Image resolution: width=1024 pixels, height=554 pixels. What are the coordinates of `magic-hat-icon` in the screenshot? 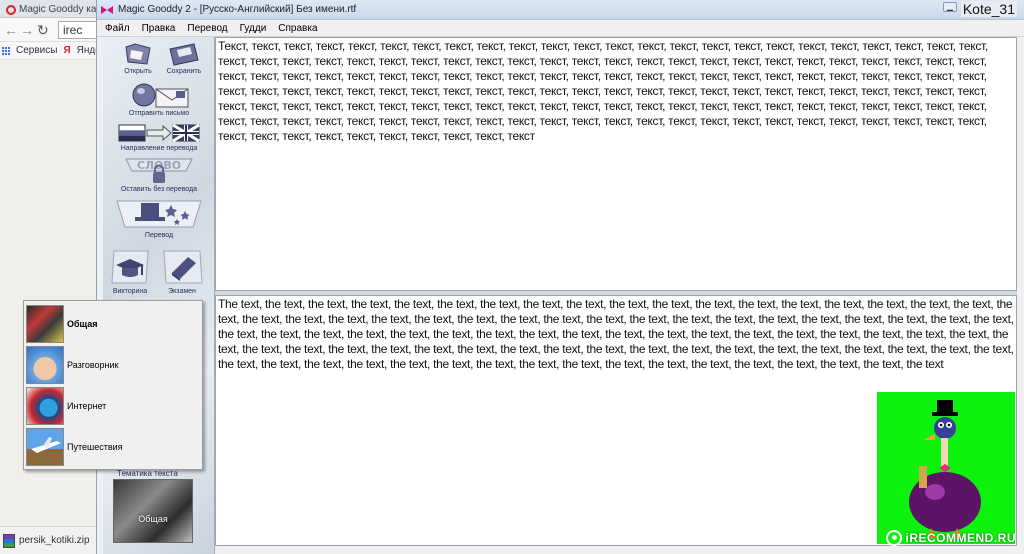 It's located at (159, 214).